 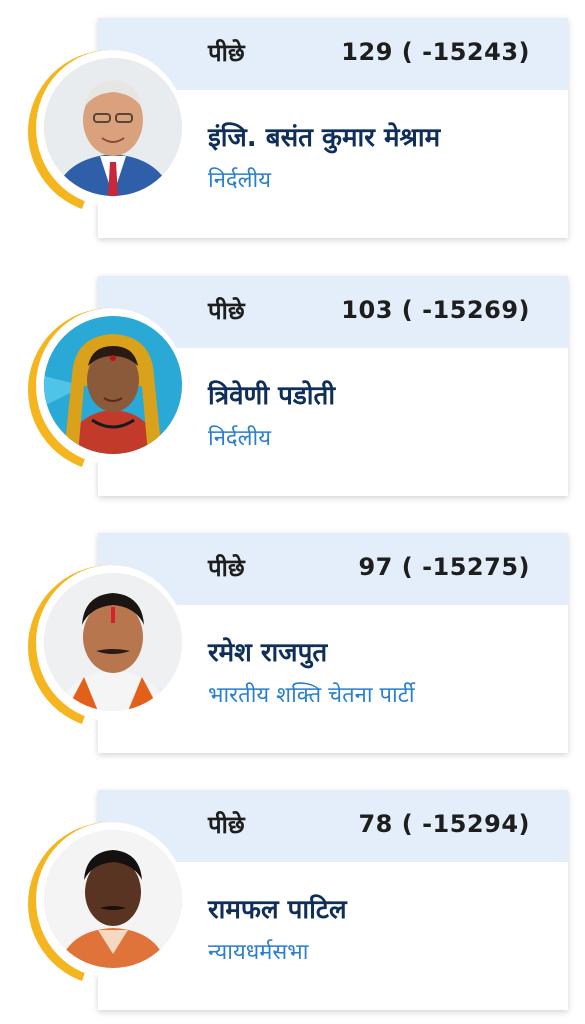 I want to click on candidate-name: त्रिवेणी पडोती, so click(x=272, y=396).